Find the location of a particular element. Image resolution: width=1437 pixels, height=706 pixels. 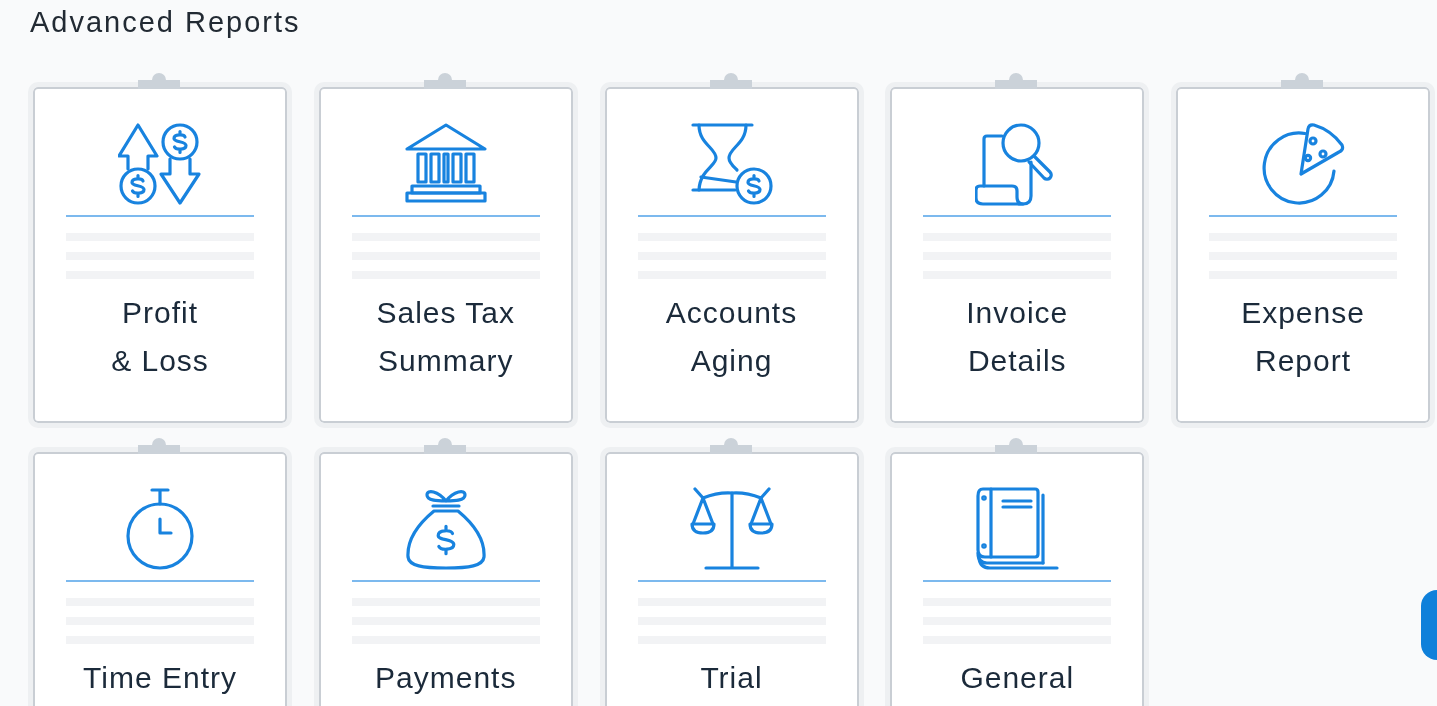

floating-action-button is located at coordinates (1429, 625).